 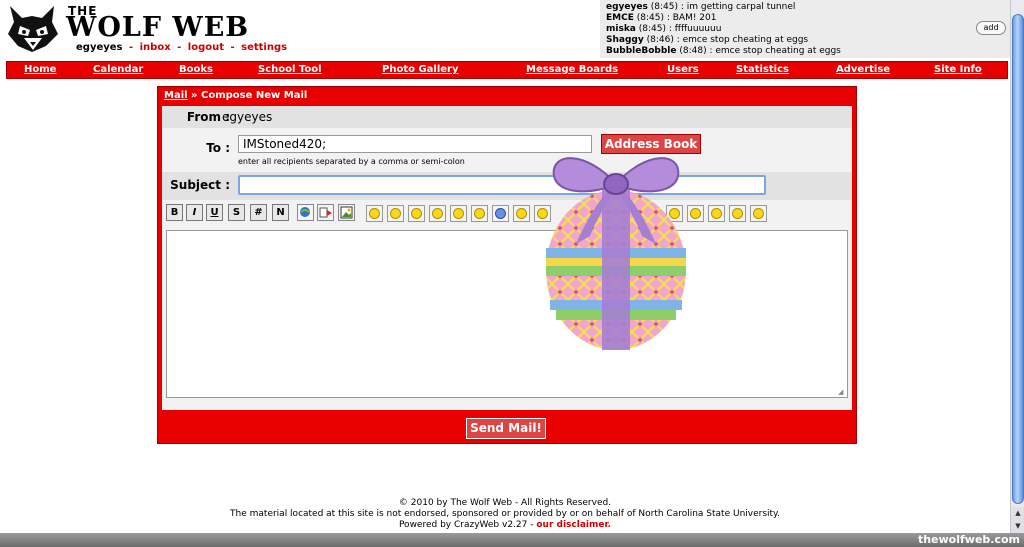 I want to click on chat-add-button: add, so click(x=991, y=28).